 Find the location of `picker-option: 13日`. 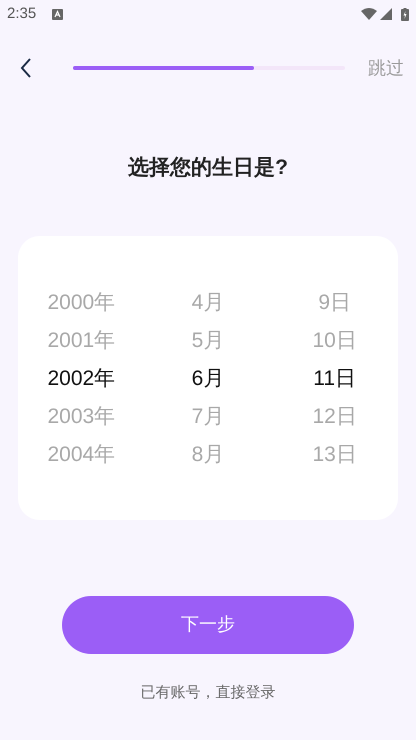

picker-option: 13日 is located at coordinates (334, 455).